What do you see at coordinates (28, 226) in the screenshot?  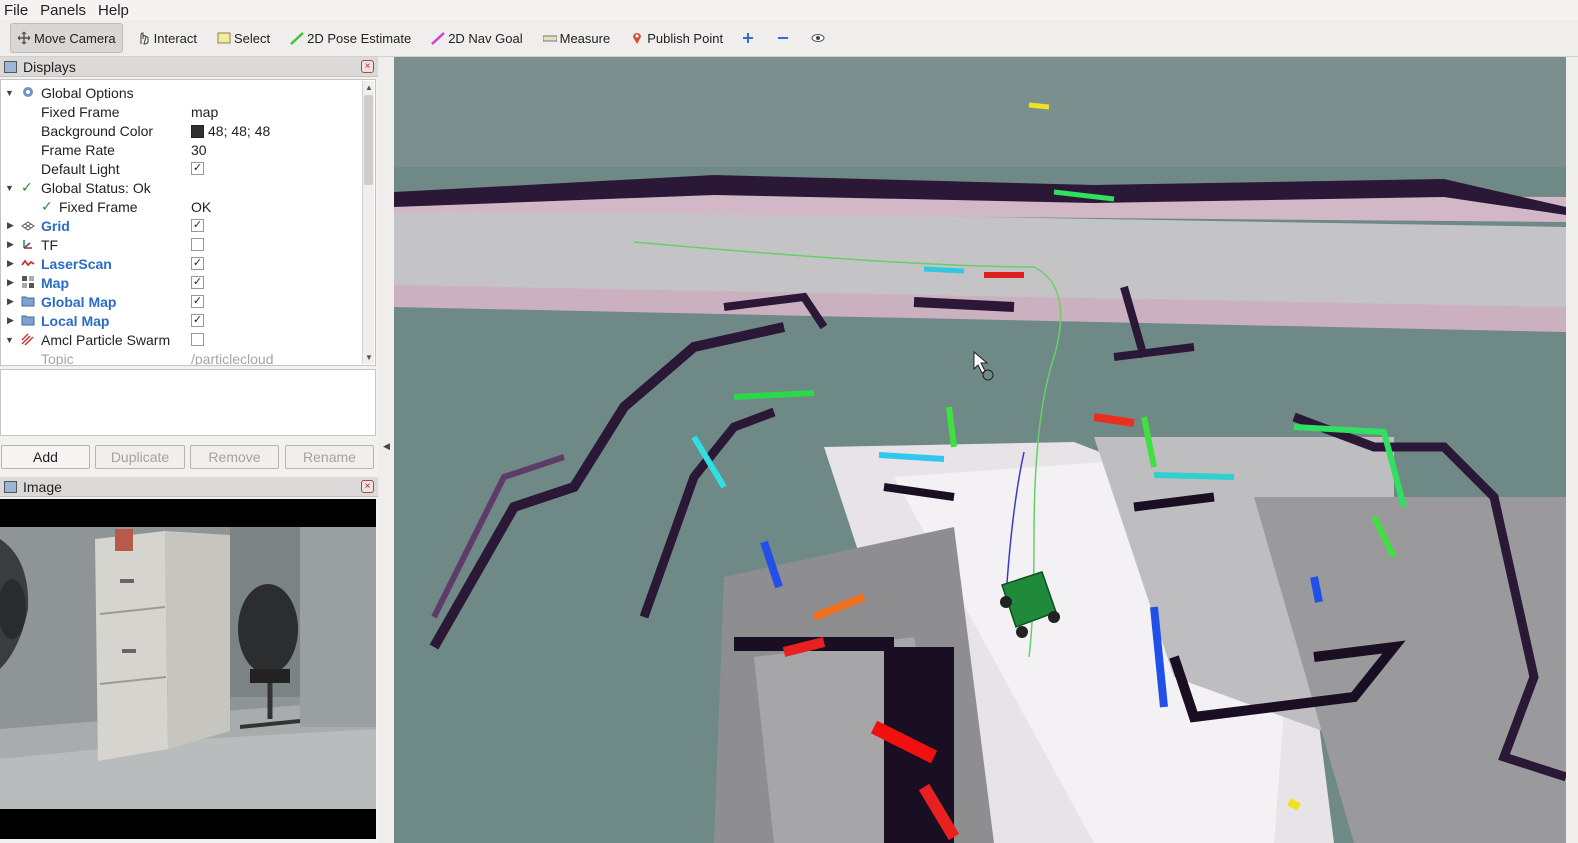 I see `grid-icon` at bounding box center [28, 226].